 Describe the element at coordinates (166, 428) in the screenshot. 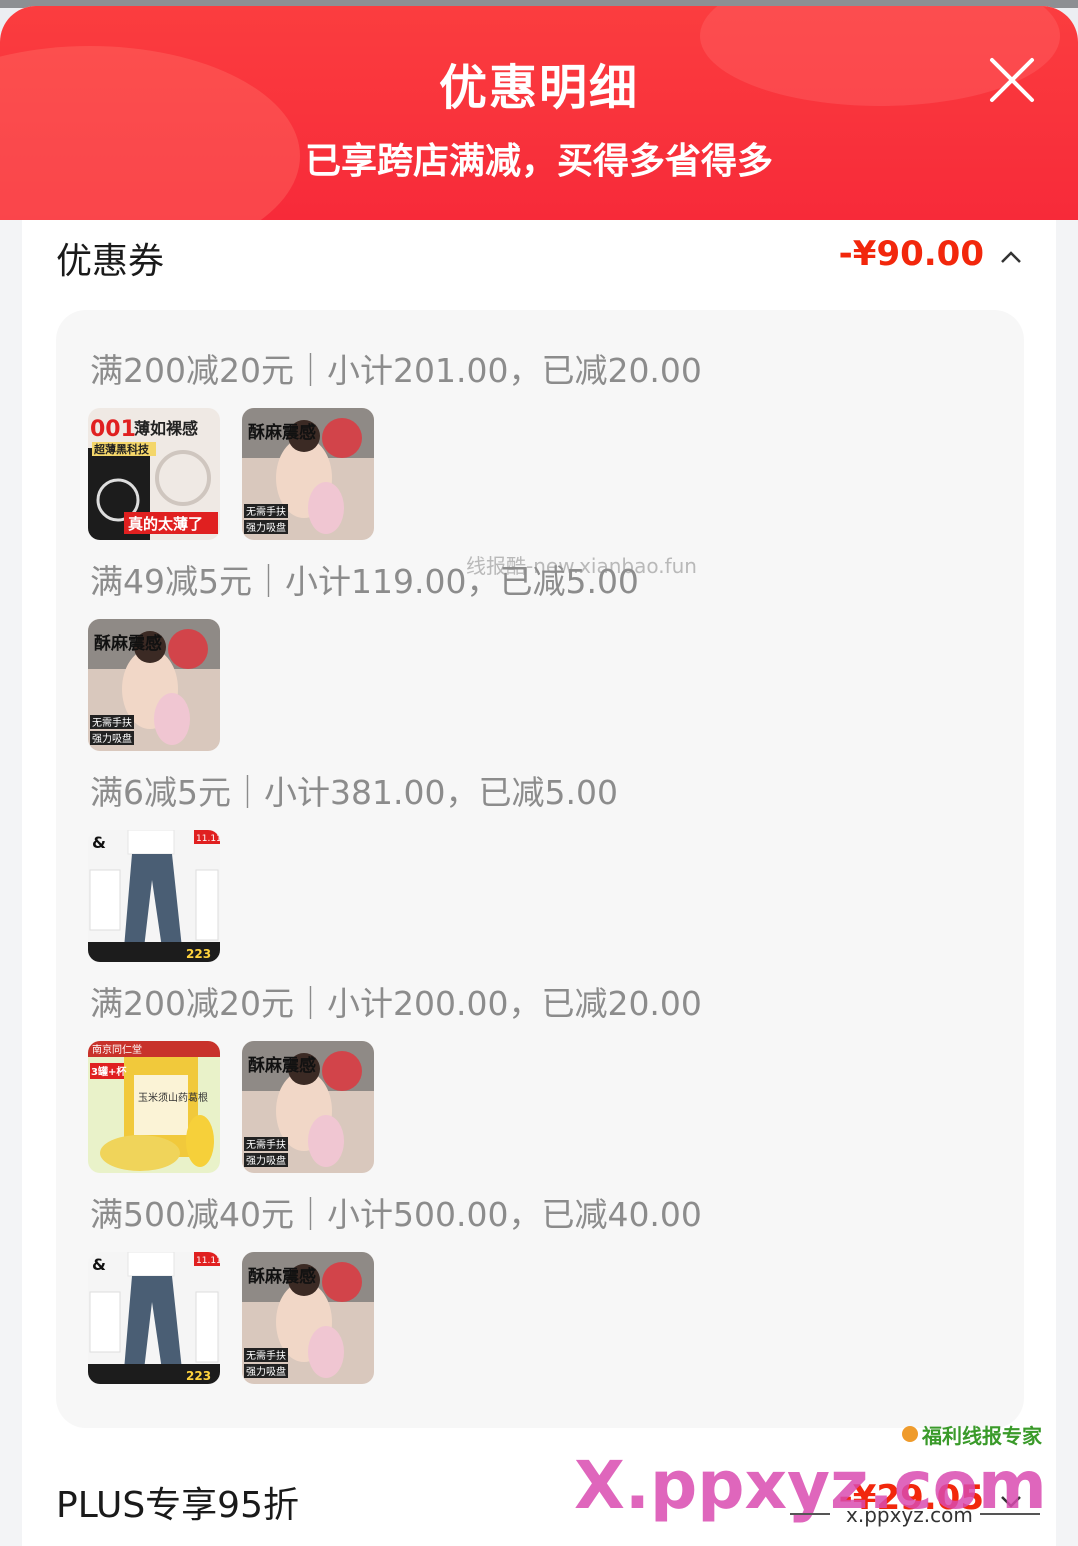

I see `condom-title-text: 薄如裸感` at that location.